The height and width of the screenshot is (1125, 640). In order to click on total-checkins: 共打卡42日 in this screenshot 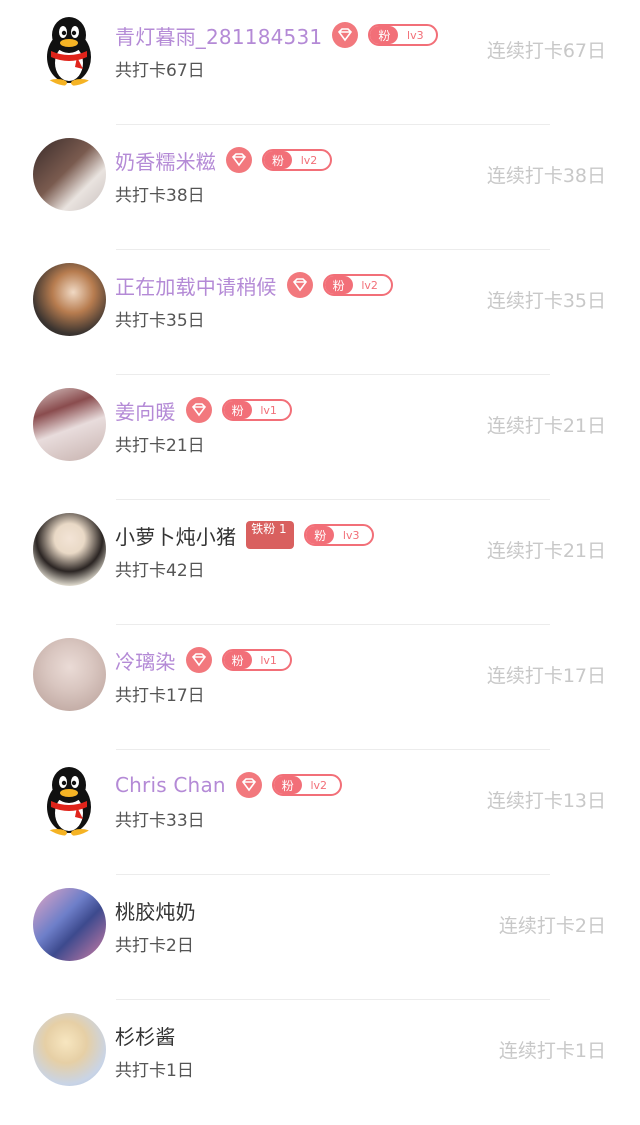, I will do `click(160, 571)`.